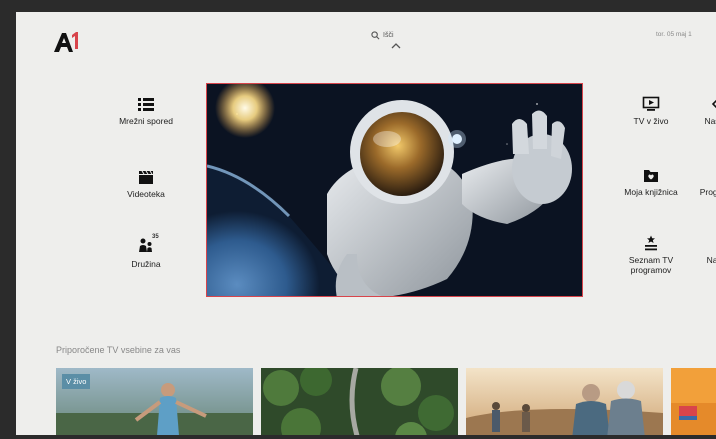 The height and width of the screenshot is (439, 716). I want to click on search-label: Išči, so click(388, 35).